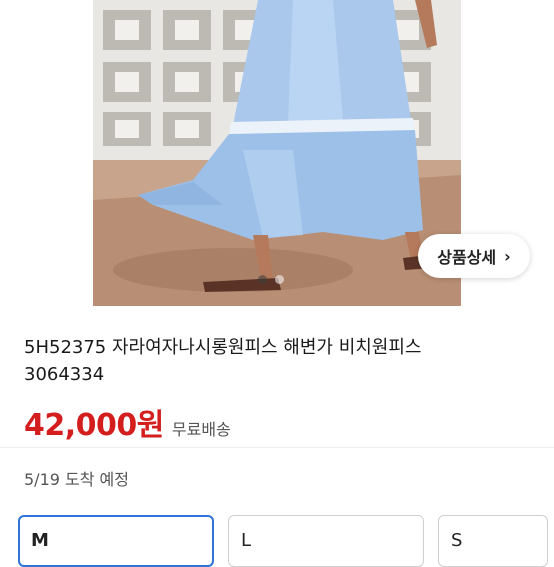 The width and height of the screenshot is (554, 567). What do you see at coordinates (279, 279) in the screenshot?
I see `pagination-dot` at bounding box center [279, 279].